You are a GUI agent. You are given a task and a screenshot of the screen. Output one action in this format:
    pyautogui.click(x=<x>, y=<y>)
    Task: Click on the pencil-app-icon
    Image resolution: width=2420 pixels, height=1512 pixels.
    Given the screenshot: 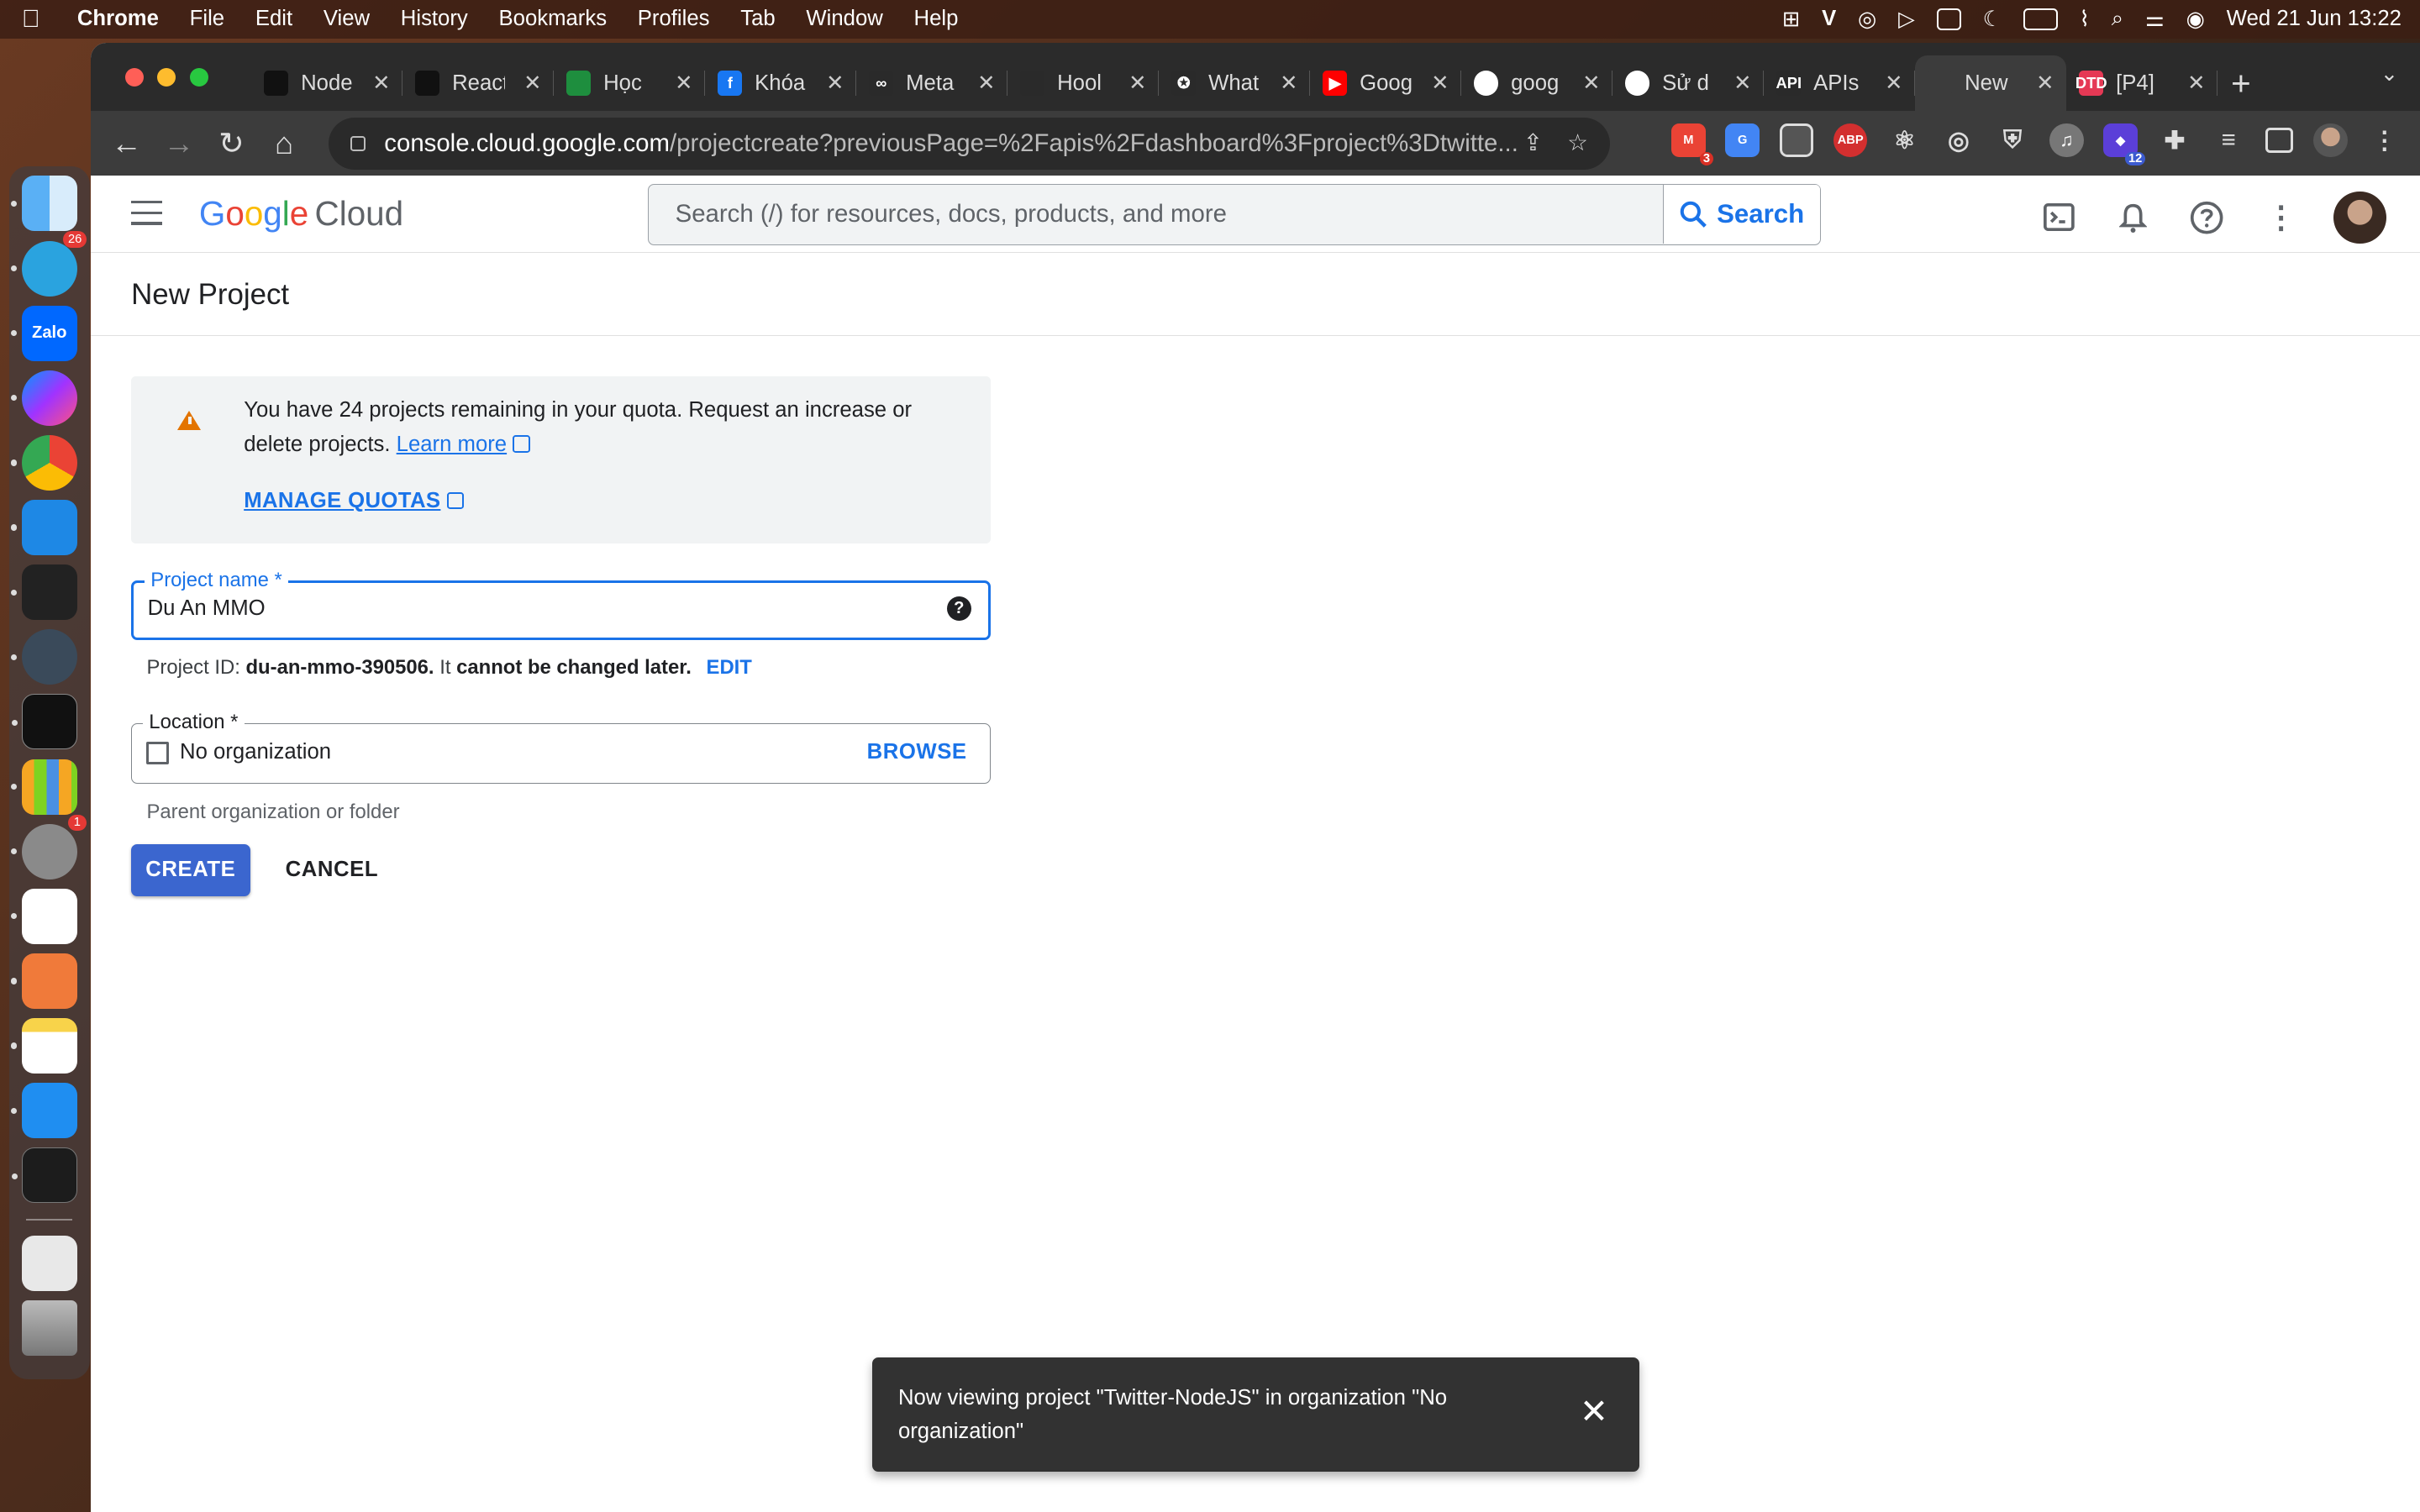 What is the action you would take?
    pyautogui.click(x=43, y=981)
    